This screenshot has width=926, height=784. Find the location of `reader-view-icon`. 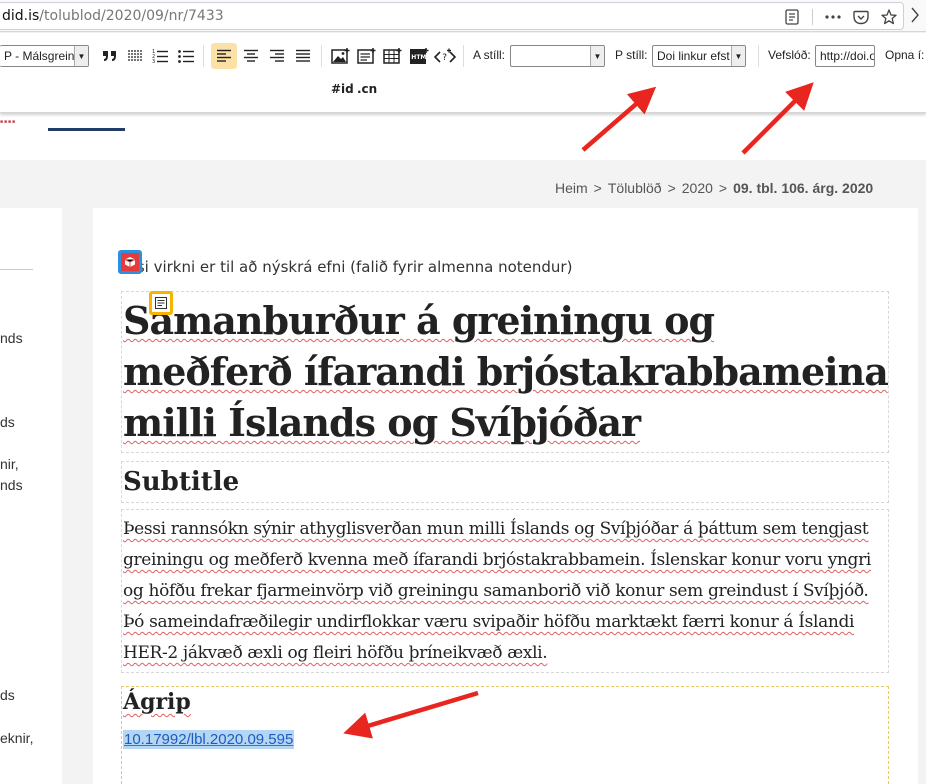

reader-view-icon is located at coordinates (792, 17).